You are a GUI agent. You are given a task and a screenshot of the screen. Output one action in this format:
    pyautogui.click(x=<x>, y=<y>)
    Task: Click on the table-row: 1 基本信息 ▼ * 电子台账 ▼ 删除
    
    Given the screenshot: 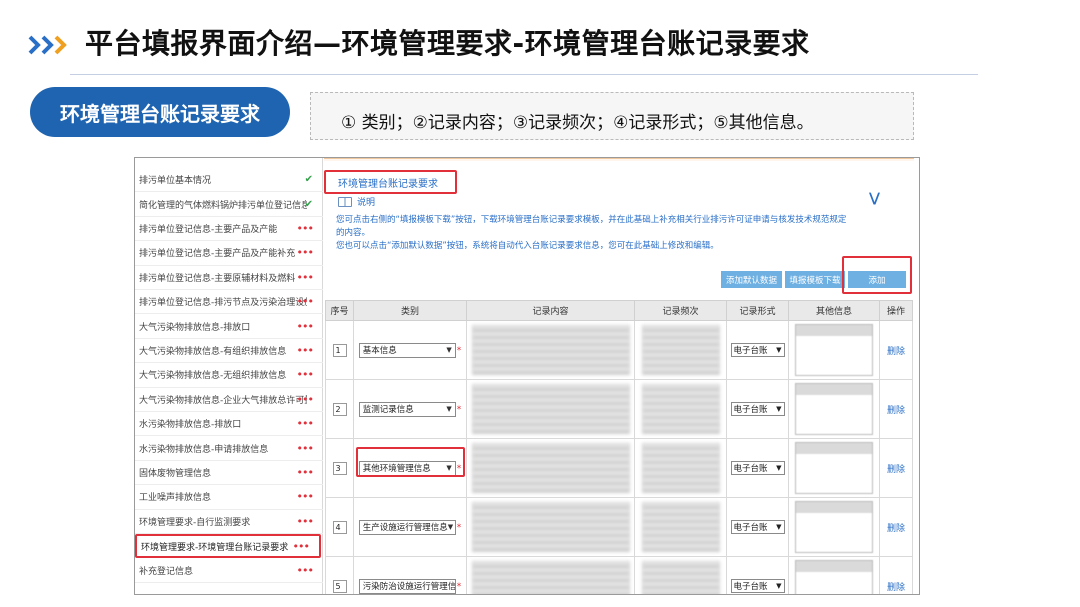 What is the action you would take?
    pyautogui.click(x=619, y=350)
    